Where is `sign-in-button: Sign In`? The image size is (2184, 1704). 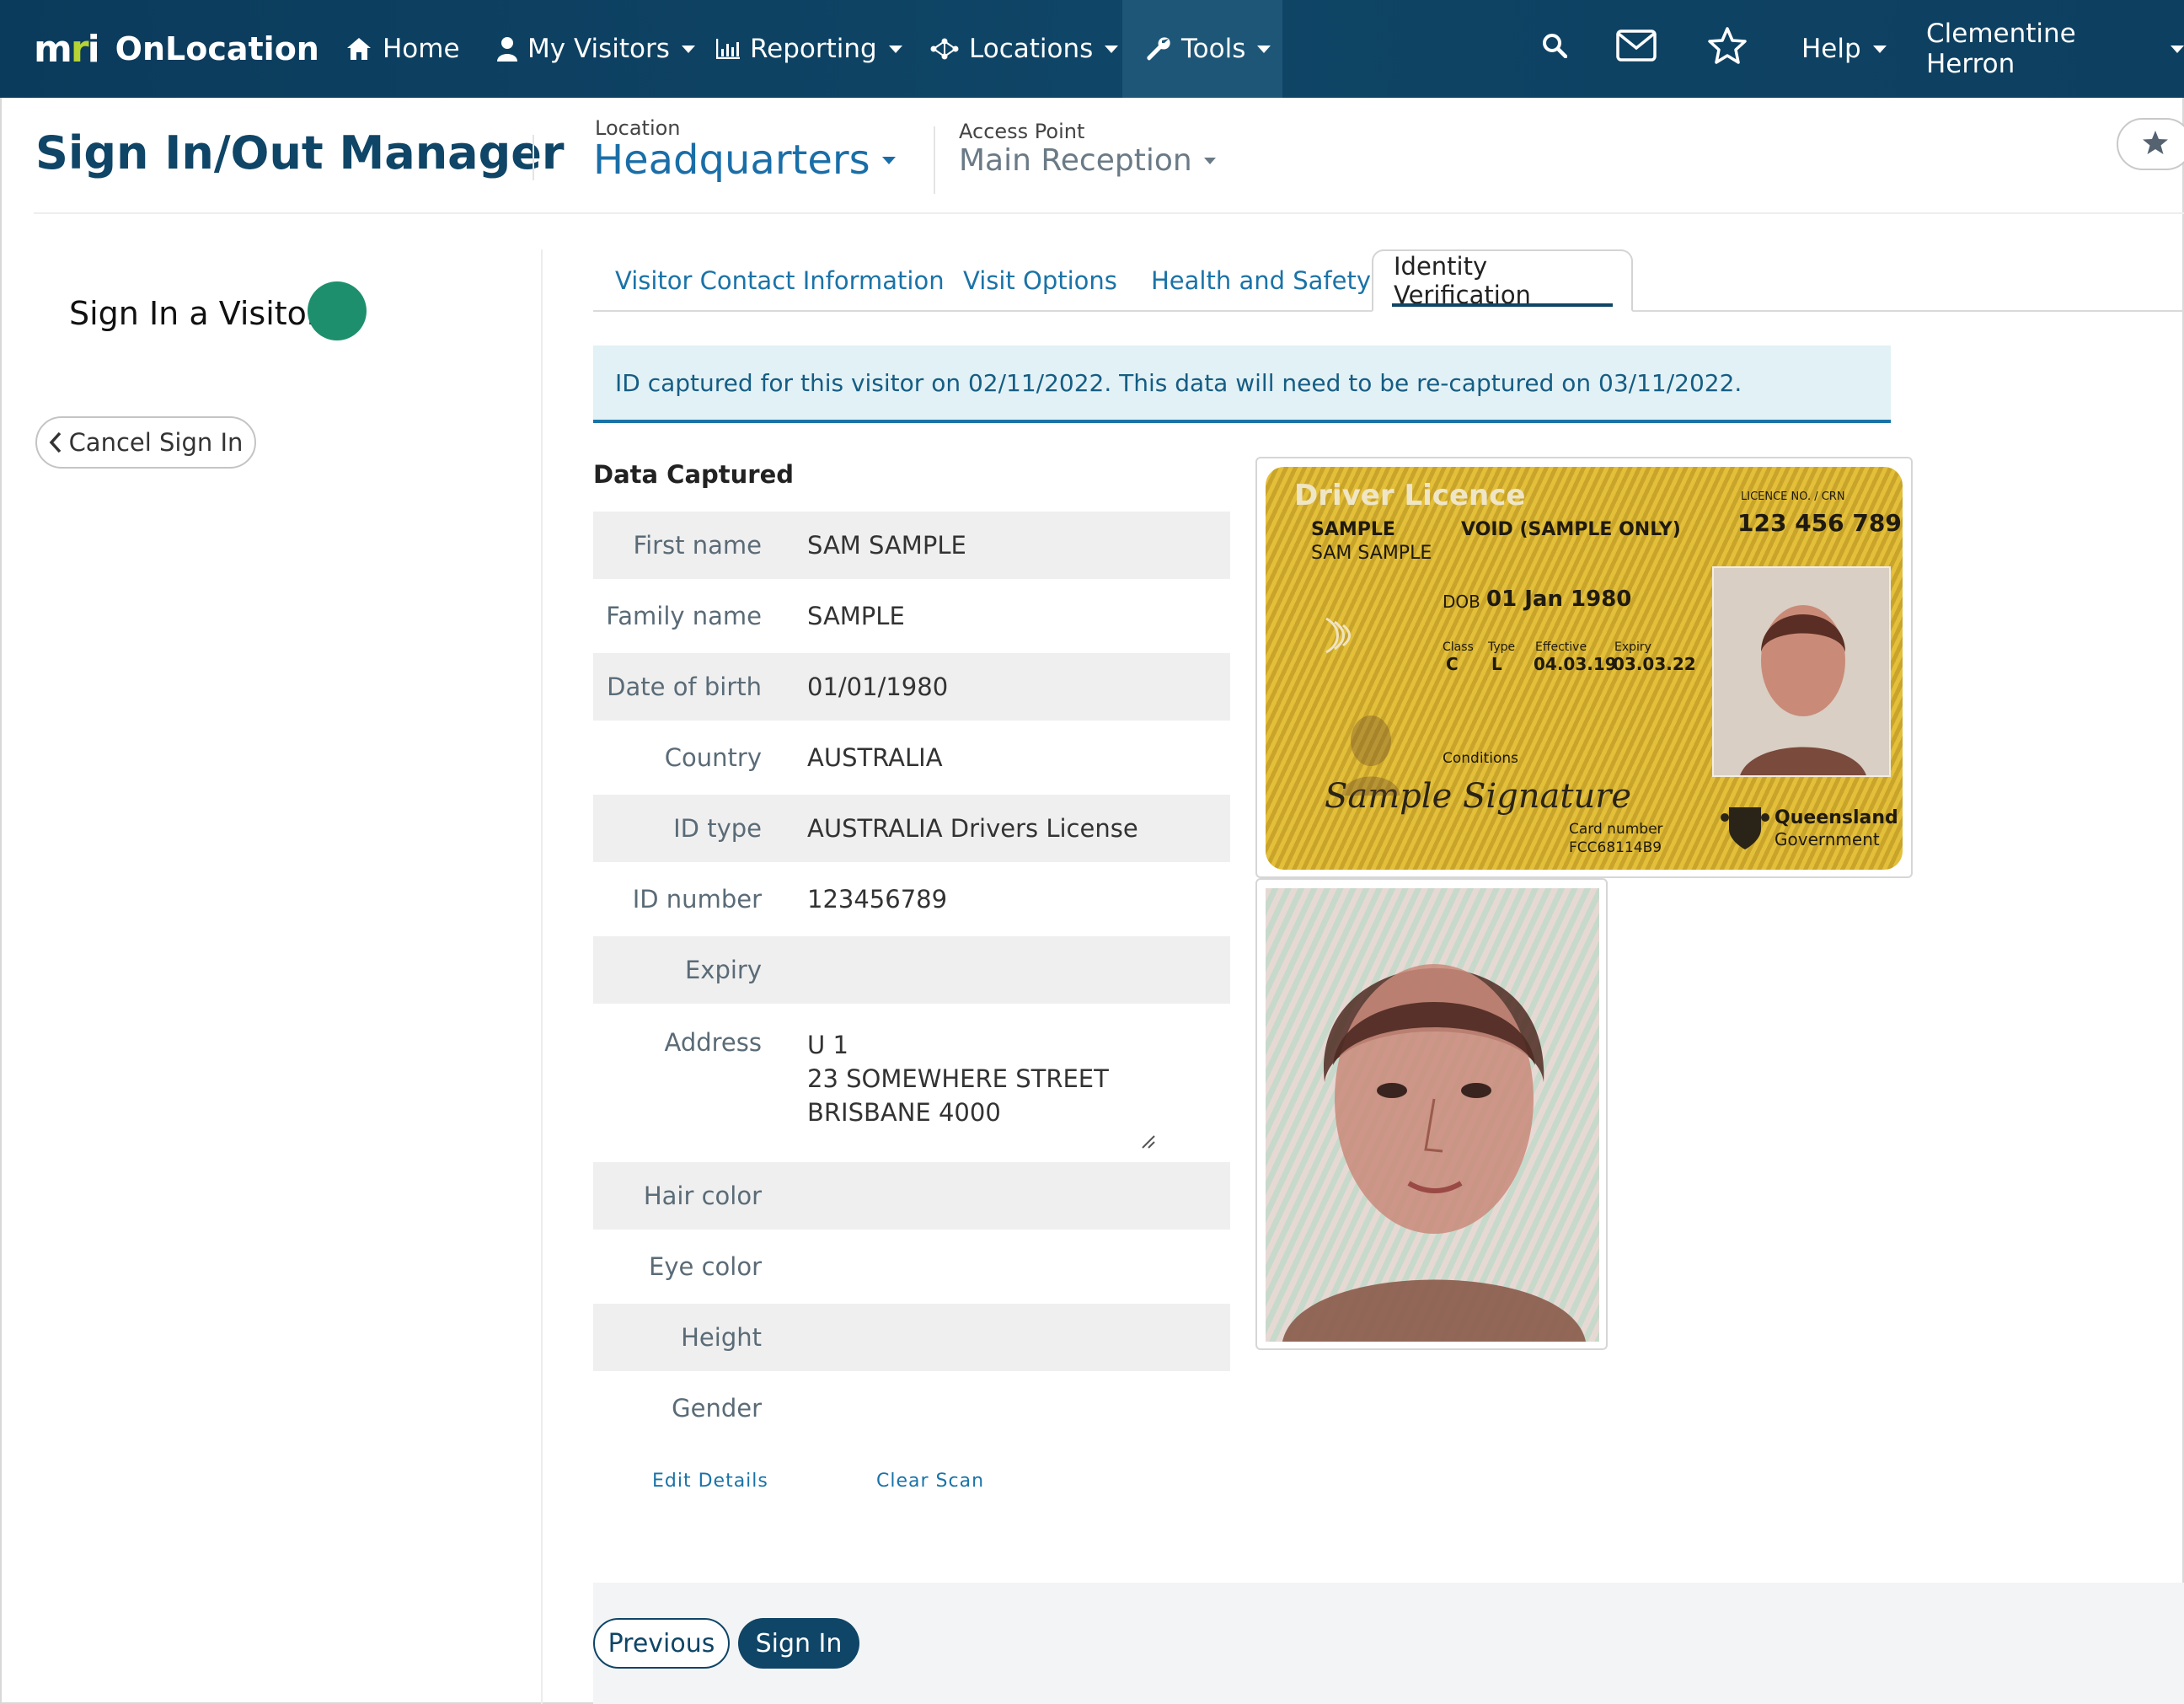
sign-in-button: Sign In is located at coordinates (798, 1643).